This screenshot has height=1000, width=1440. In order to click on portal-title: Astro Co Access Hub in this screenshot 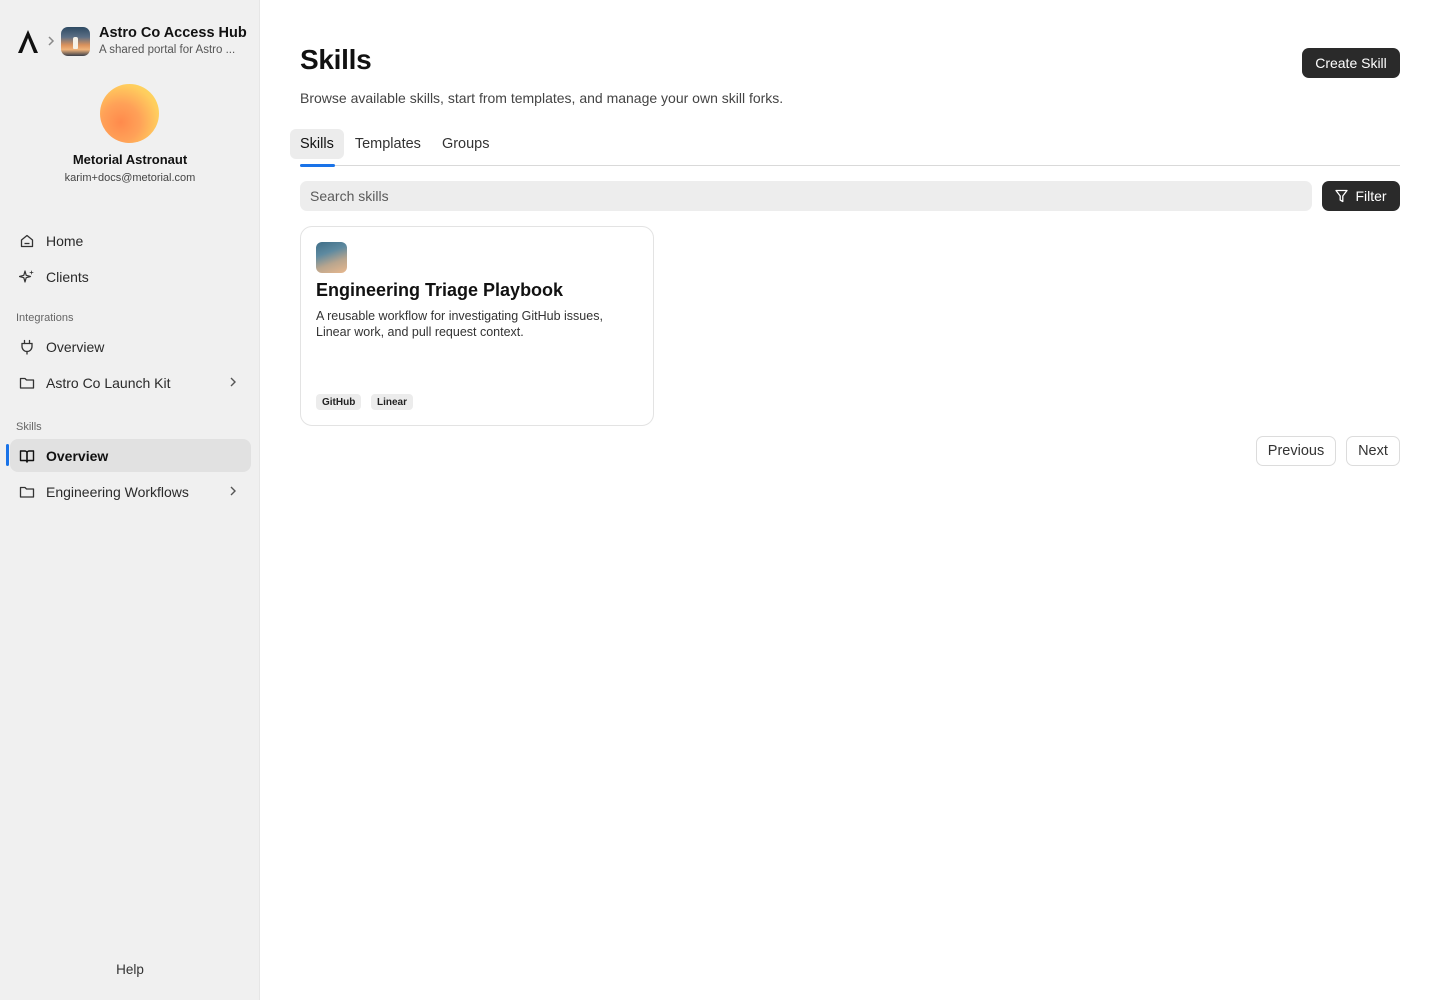, I will do `click(173, 33)`.